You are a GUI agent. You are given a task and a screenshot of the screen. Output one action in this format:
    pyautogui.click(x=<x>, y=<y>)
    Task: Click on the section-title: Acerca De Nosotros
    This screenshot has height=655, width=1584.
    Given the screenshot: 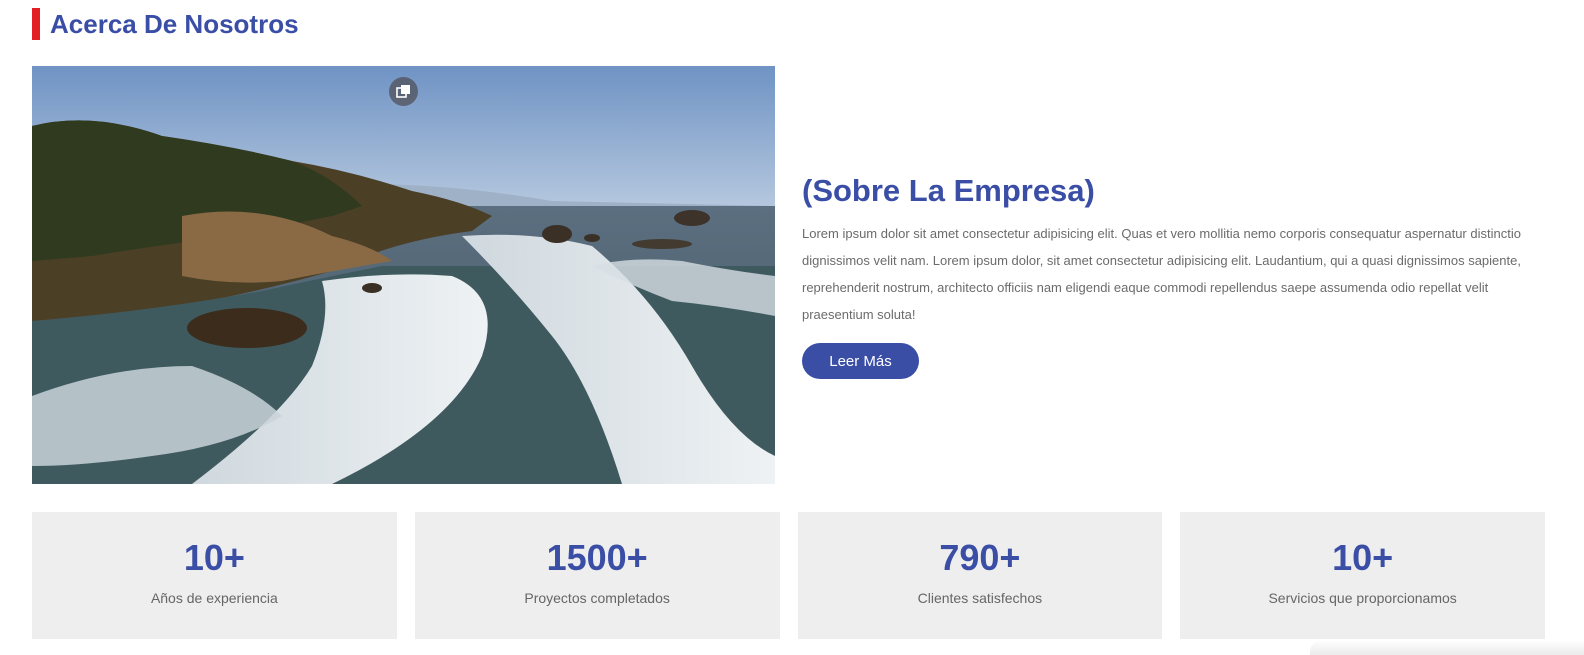 What is the action you would take?
    pyautogui.click(x=174, y=24)
    